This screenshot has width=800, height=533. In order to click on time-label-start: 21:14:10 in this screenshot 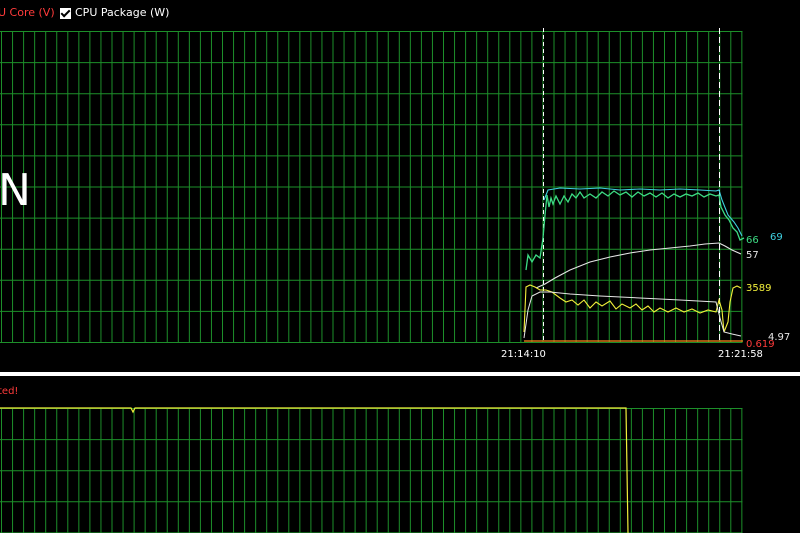, I will do `click(523, 354)`.